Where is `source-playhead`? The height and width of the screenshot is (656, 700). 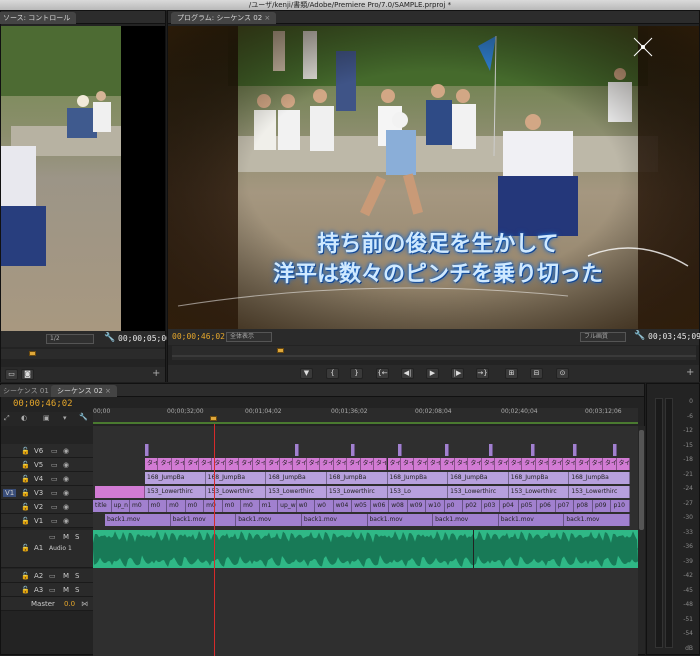
source-playhead is located at coordinates (32, 353).